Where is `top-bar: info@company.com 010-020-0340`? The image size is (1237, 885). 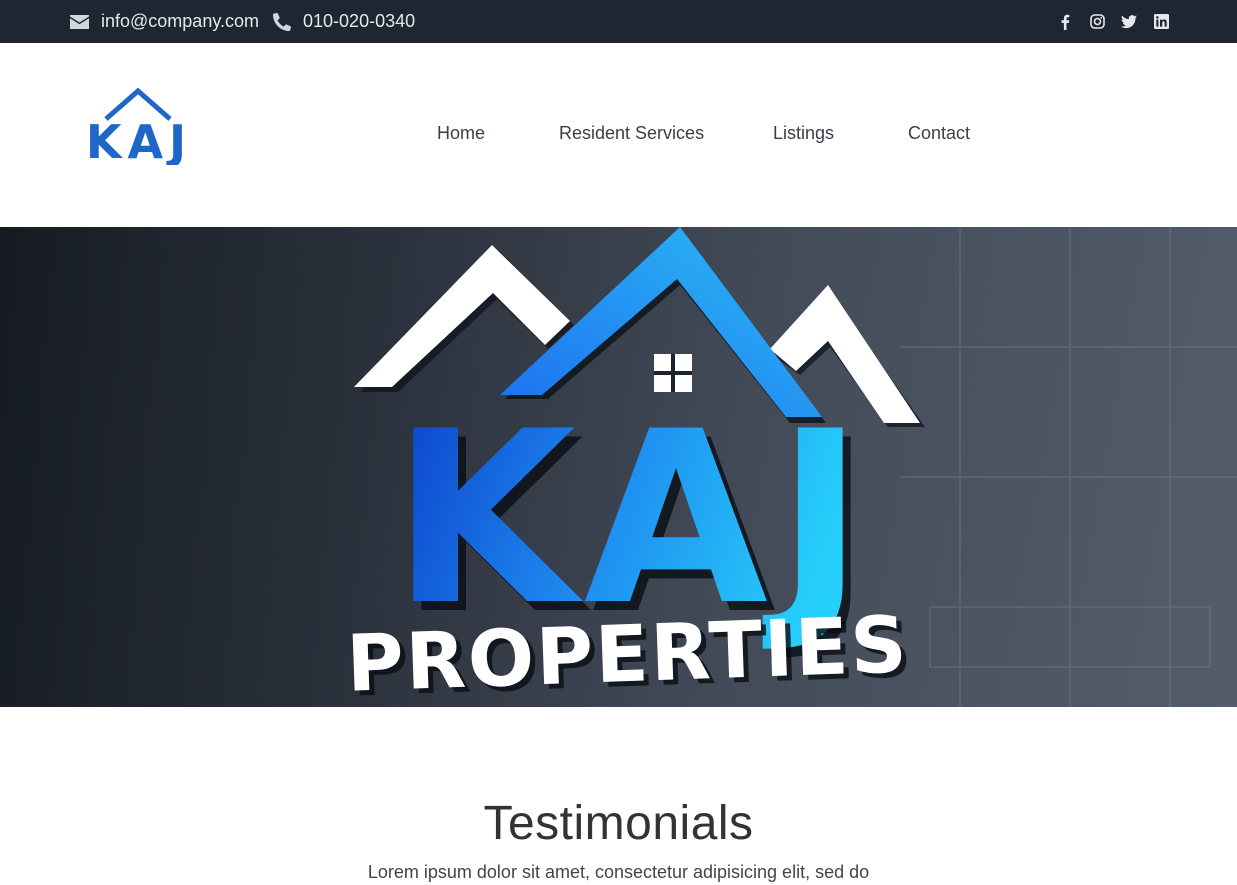 top-bar: info@company.com 010-020-0340 is located at coordinates (618, 21).